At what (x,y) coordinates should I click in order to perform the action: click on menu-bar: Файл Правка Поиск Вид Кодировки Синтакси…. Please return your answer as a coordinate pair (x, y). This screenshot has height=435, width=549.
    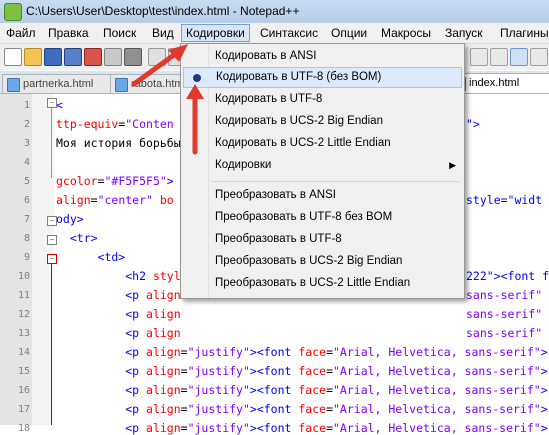
    Looking at the image, I should click on (274, 33).